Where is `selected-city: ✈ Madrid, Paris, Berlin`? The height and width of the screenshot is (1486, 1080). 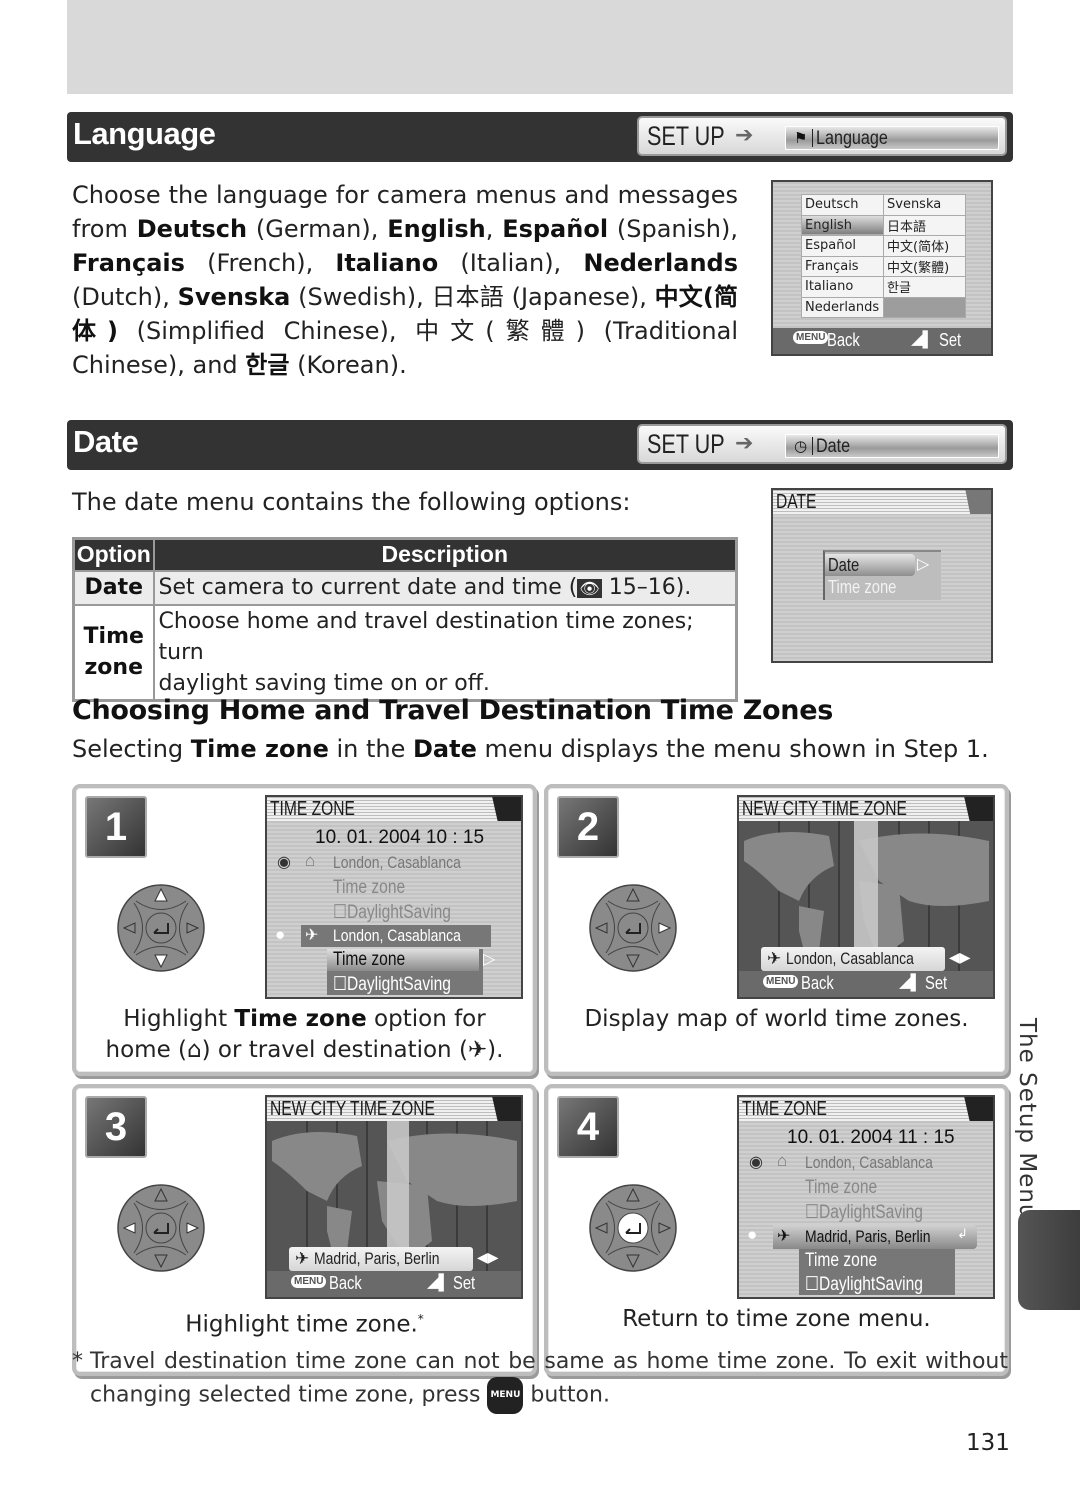
selected-city: ✈ Madrid, Paris, Berlin is located at coordinates (381, 1259).